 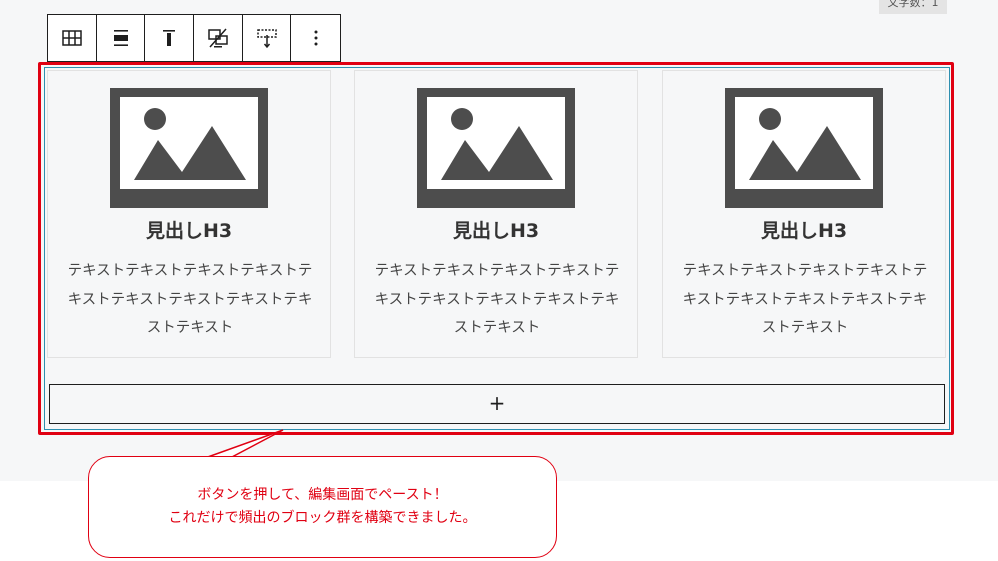 I want to click on stack-on-mobile-button, so click(x=218, y=38).